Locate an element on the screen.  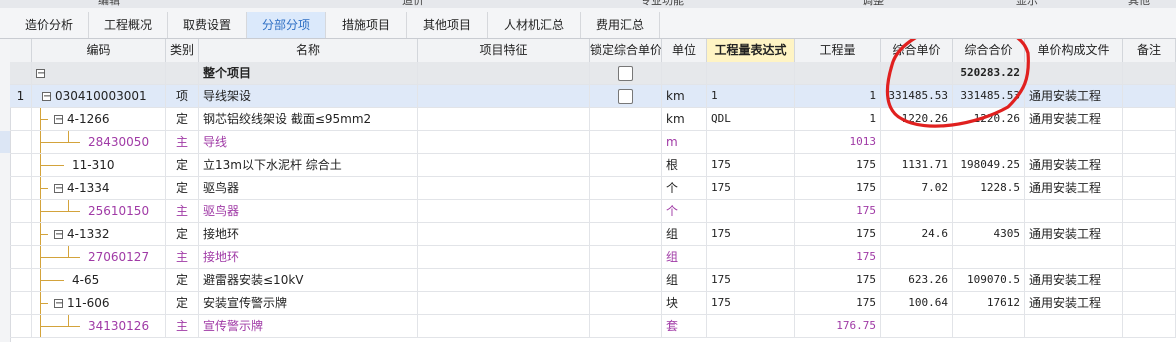
cell-code: −4-1334 is located at coordinates (99, 188).